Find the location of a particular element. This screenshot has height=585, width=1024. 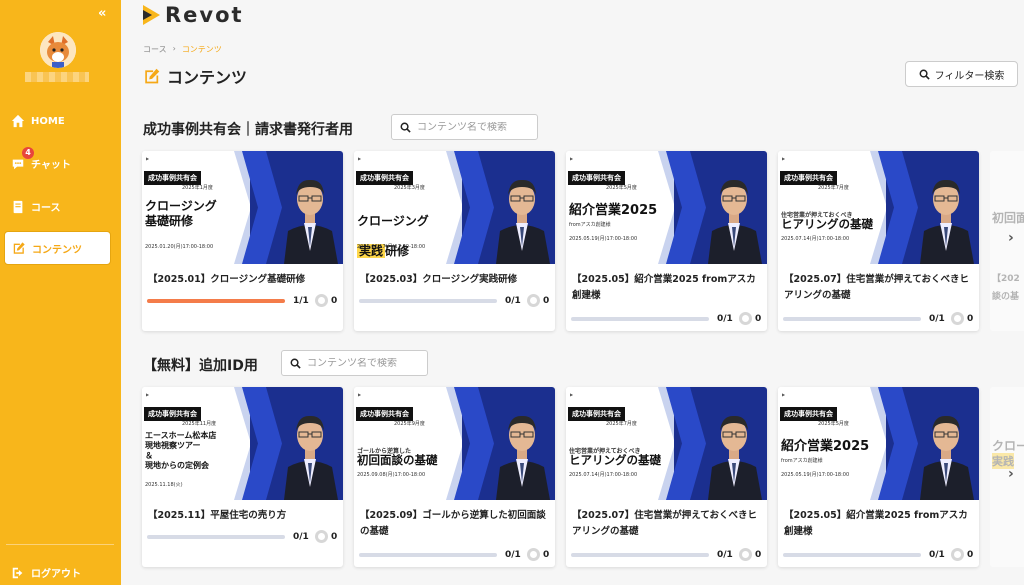

thumbnail-tag-date: 2025年1月度 is located at coordinates (197, 188).